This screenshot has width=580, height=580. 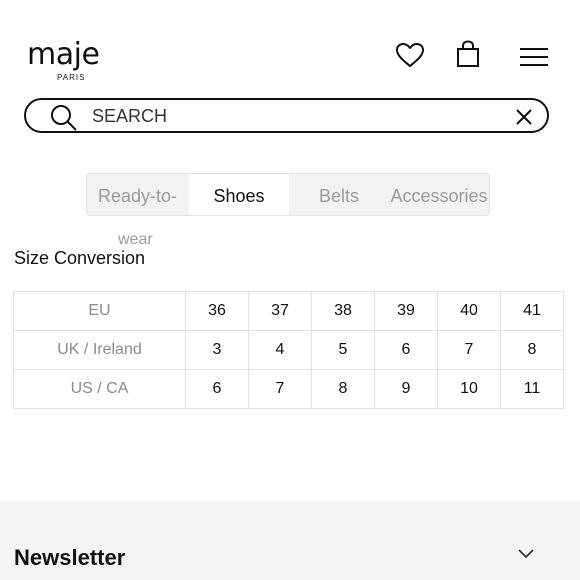 I want to click on tab-accessories: Accessories, so click(x=439, y=194).